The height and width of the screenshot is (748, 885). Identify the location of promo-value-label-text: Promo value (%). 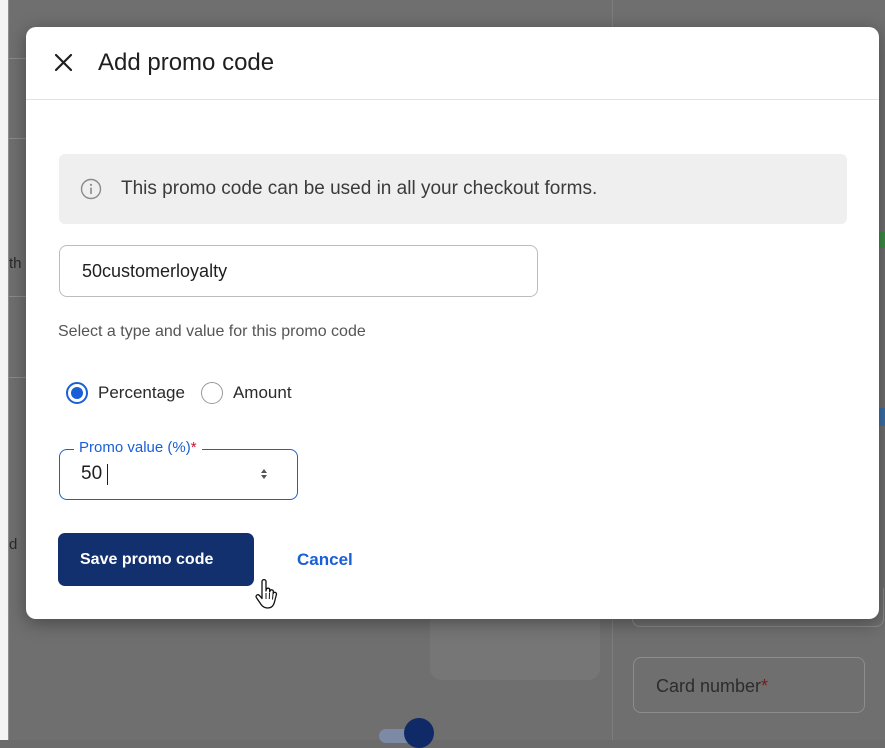
(135, 447).